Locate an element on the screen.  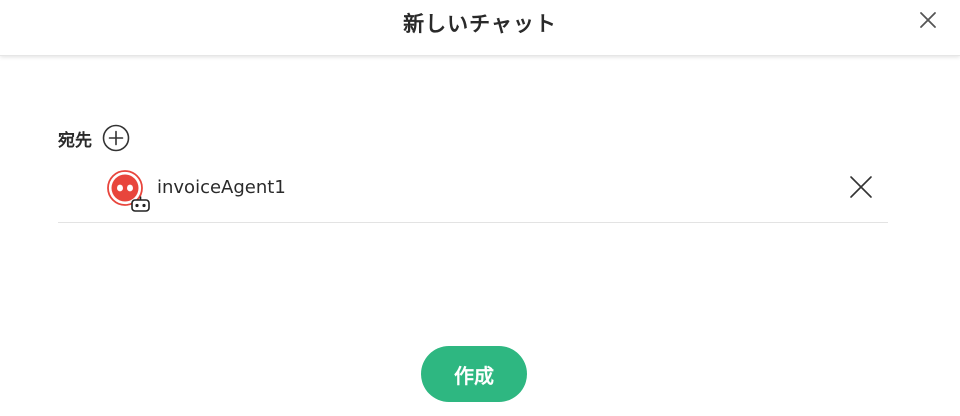
recipient-name: invoiceAgent1 is located at coordinates (221, 187).